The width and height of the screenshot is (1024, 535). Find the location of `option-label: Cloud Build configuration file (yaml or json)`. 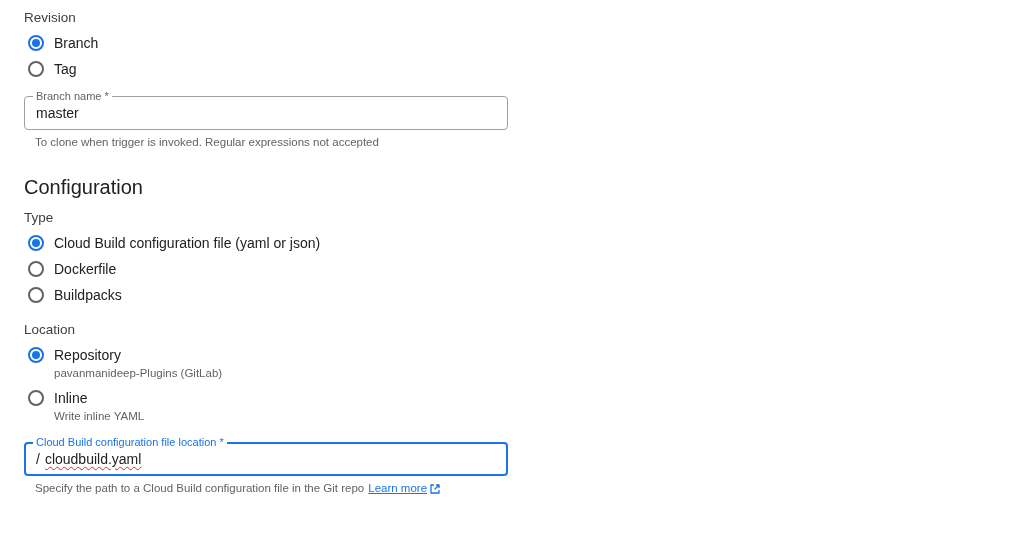

option-label: Cloud Build configuration file (yaml or json) is located at coordinates (187, 243).